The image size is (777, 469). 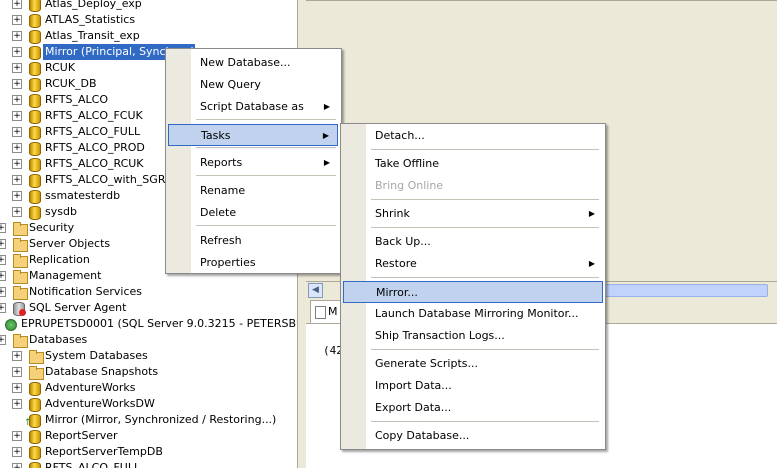 What do you see at coordinates (253, 241) in the screenshot?
I see `menu-item-refresh: Refresh` at bounding box center [253, 241].